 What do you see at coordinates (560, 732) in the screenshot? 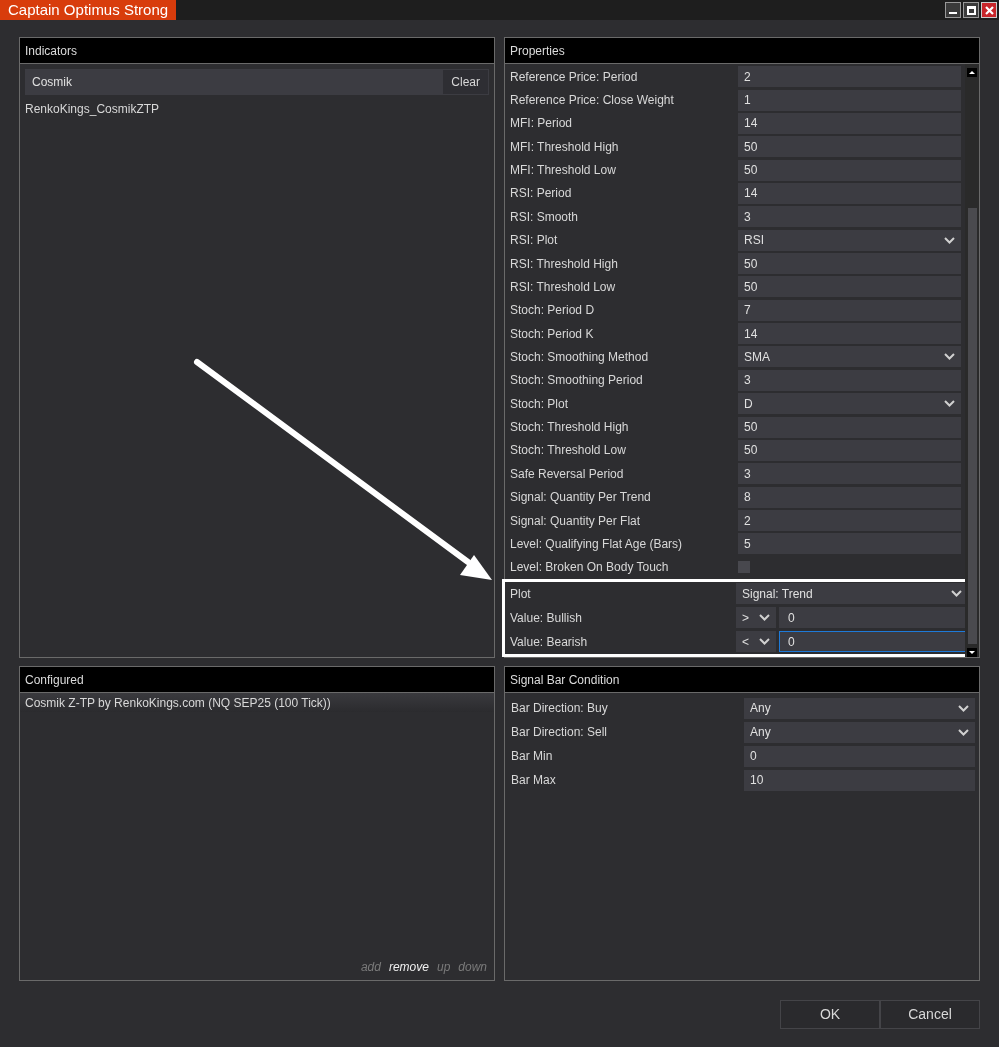
I see `property-label: Bar Direction: Sell` at bounding box center [560, 732].